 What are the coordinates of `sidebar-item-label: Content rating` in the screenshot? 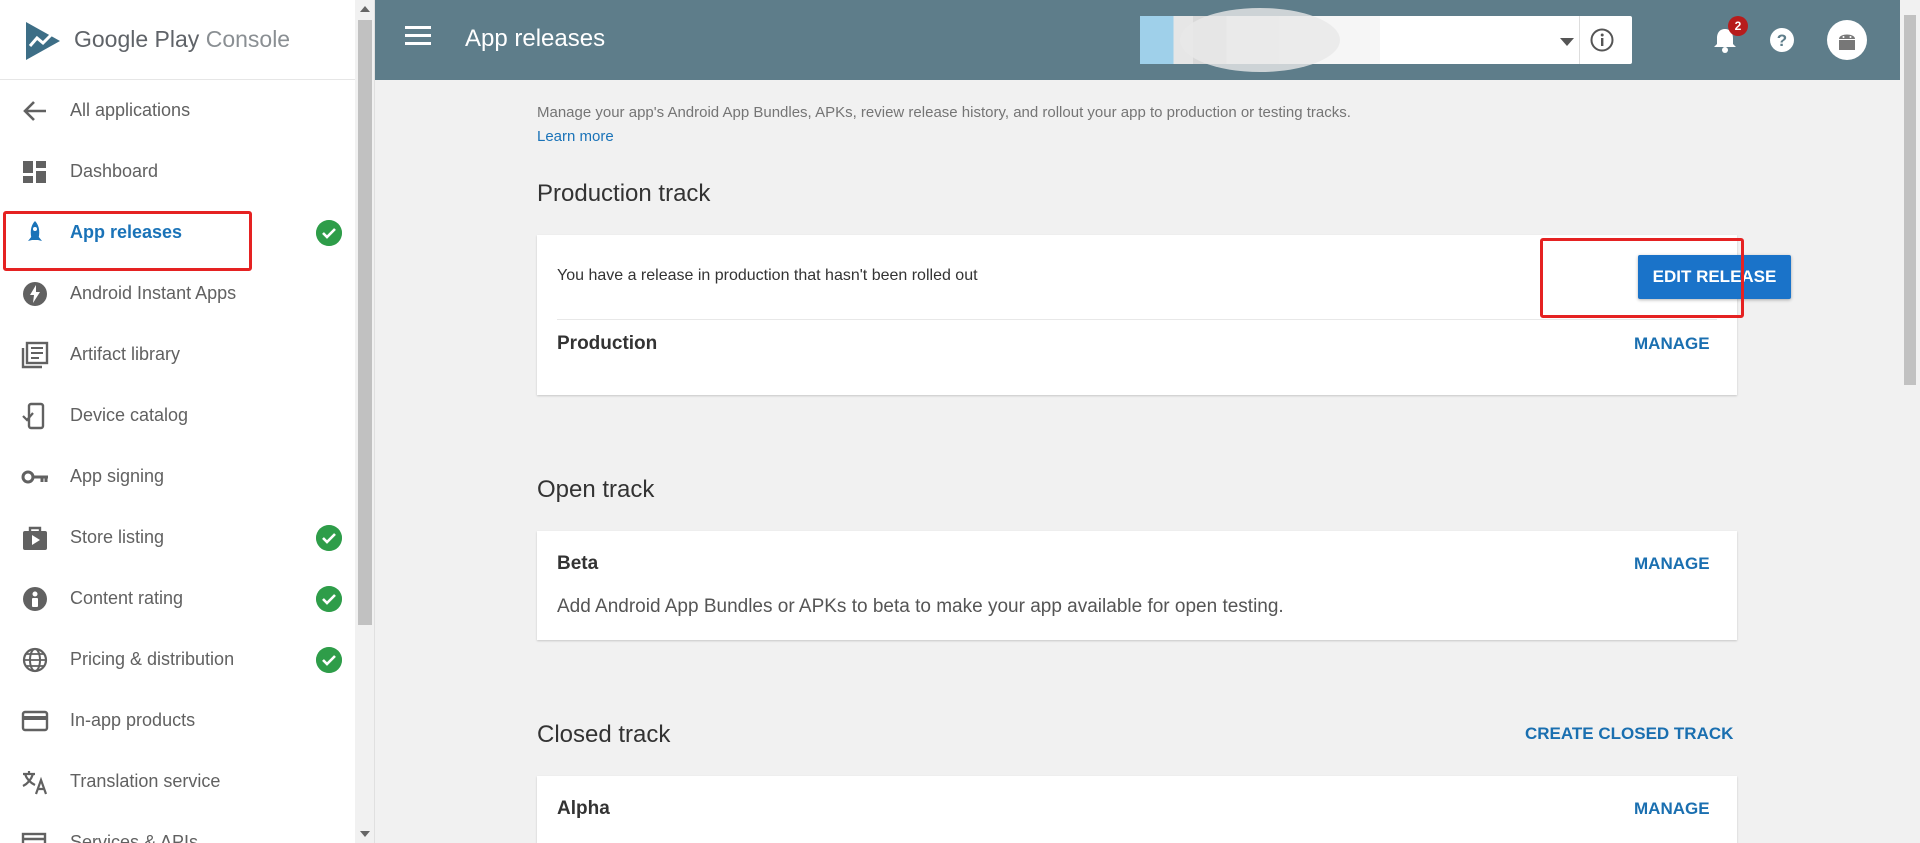 It's located at (127, 598).